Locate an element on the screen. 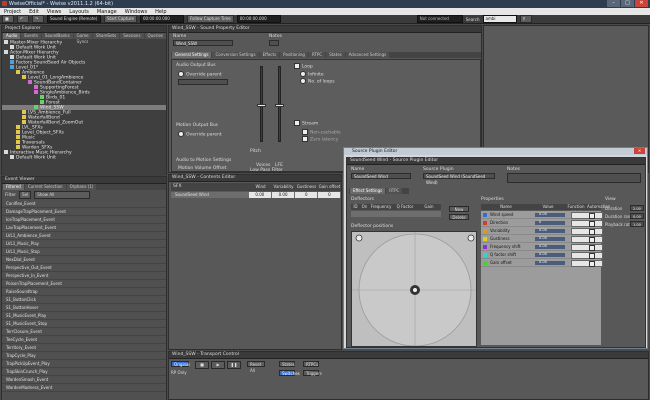 The image size is (650, 400). redo-icon: ↷ is located at coordinates (38, 19).